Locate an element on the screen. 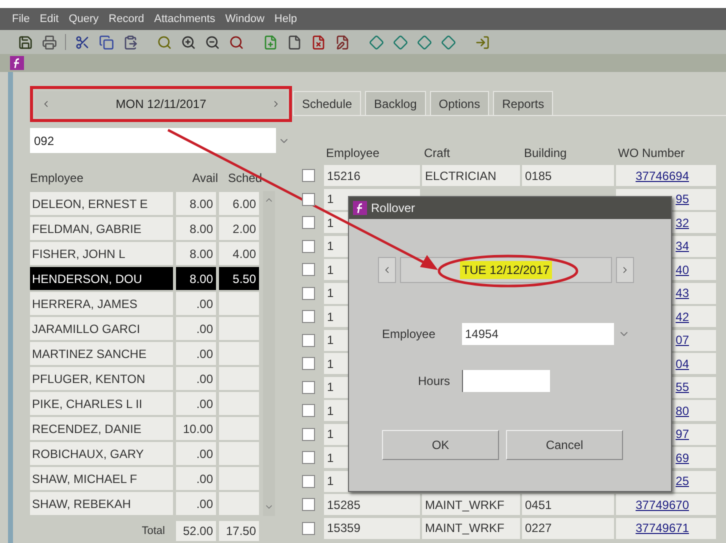 This screenshot has width=726, height=543. employee-name-cell: SHAW, REBEKAH is located at coordinates (101, 503).